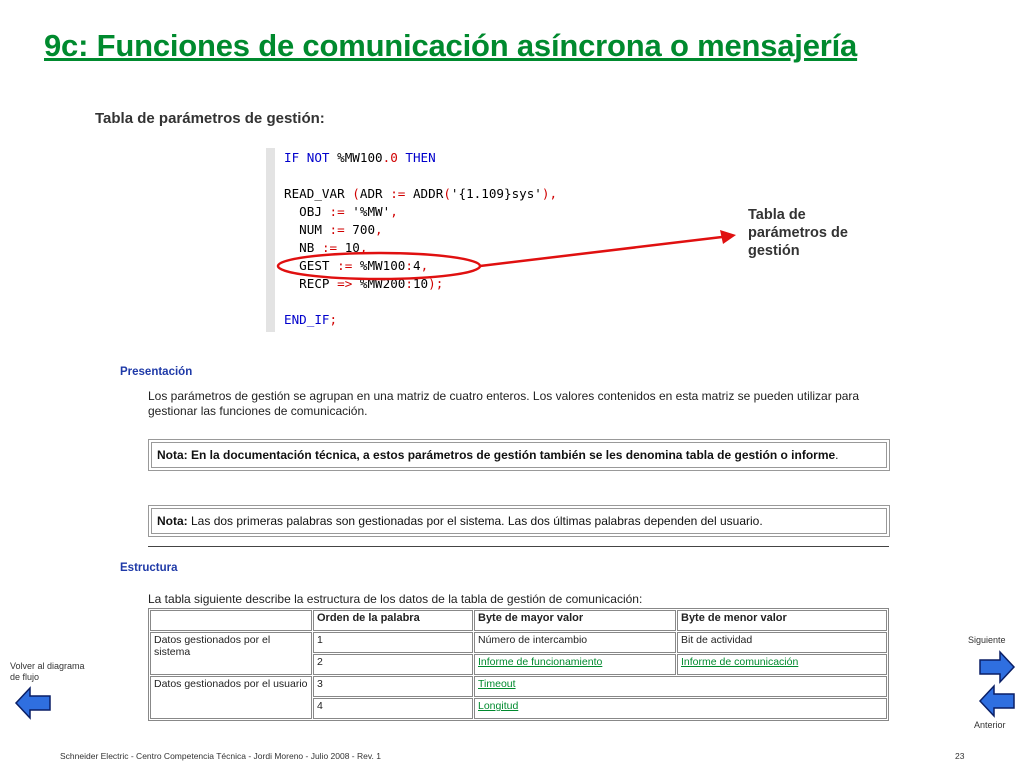 This screenshot has width=1024, height=768. I want to click on previous-arrow-icon, so click(997, 701).